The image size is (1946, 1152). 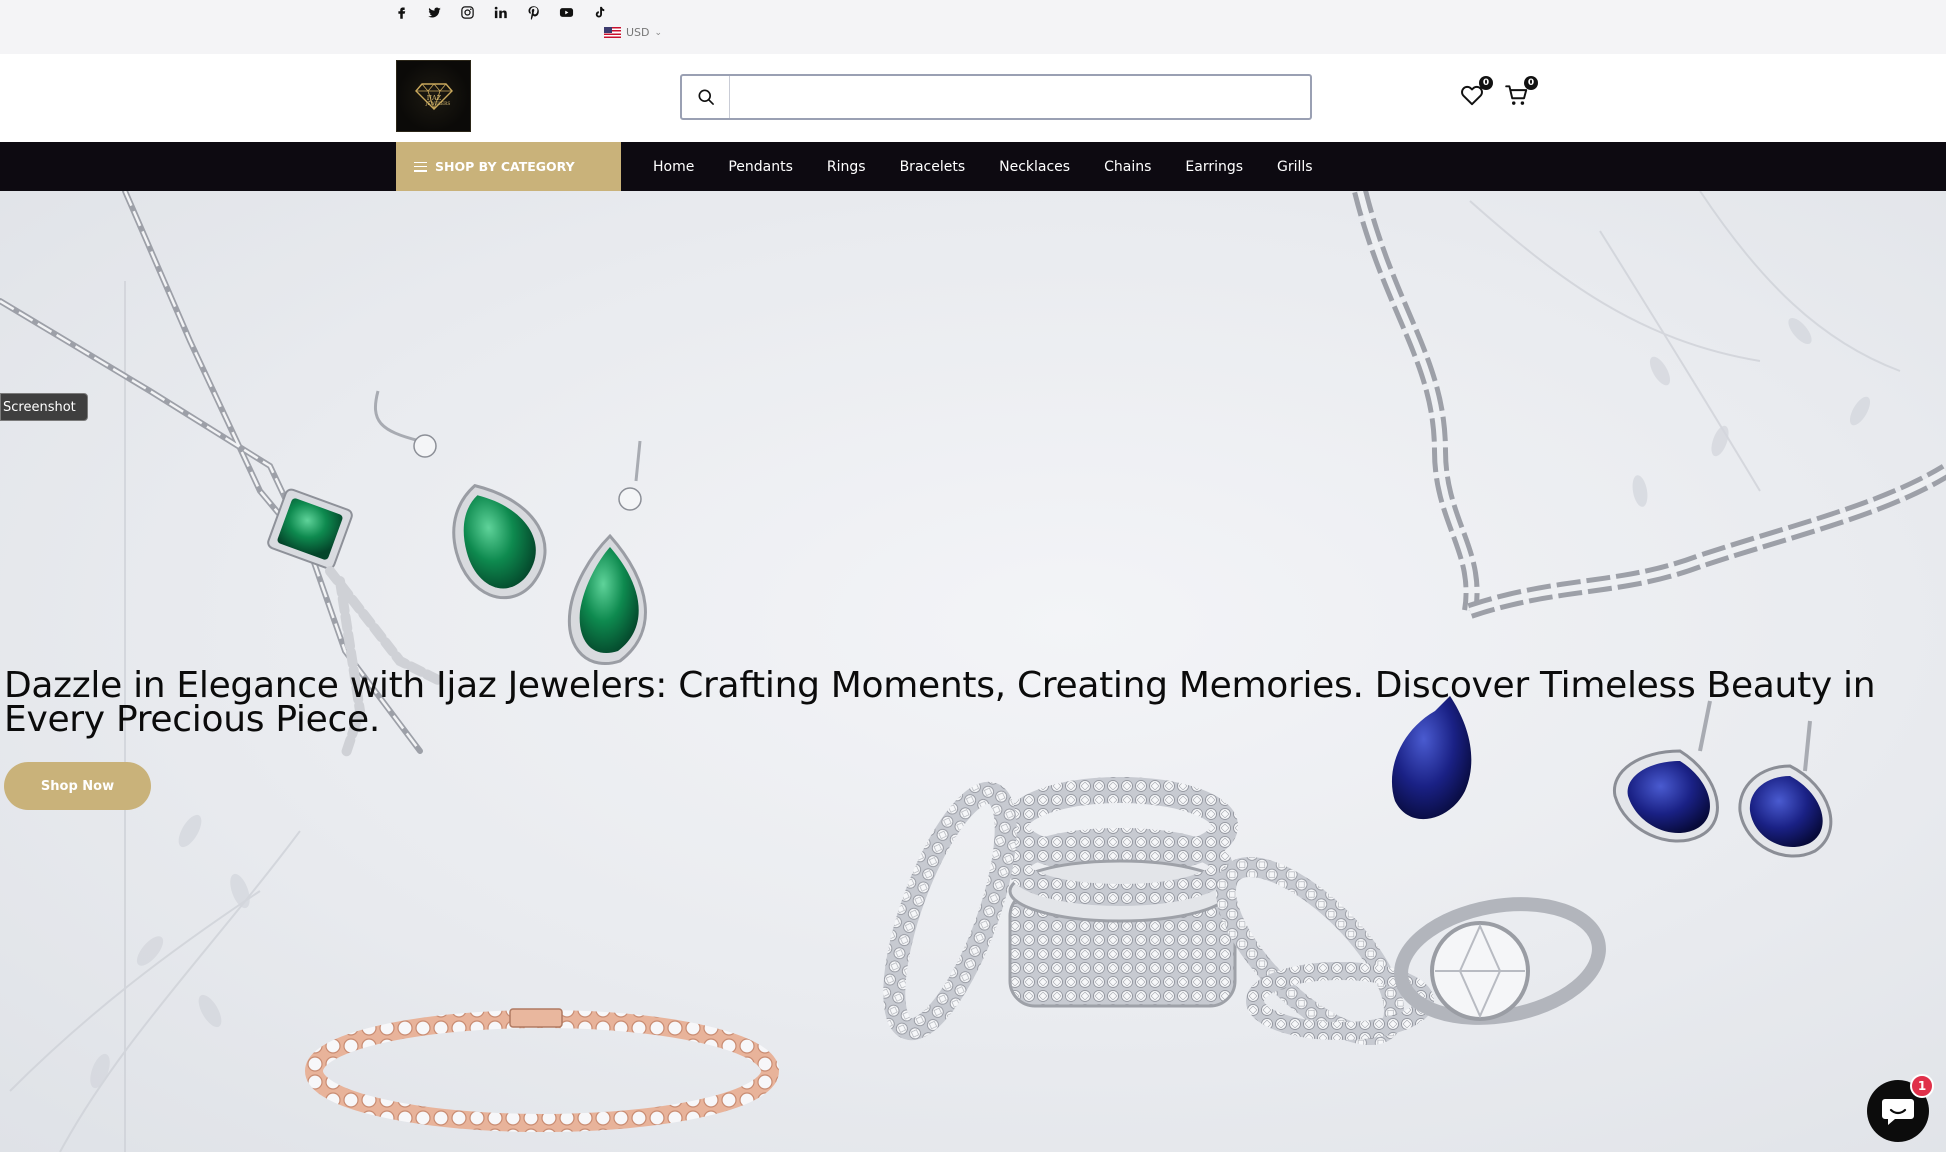 I want to click on nav-item-rings: Rings, so click(x=846, y=167).